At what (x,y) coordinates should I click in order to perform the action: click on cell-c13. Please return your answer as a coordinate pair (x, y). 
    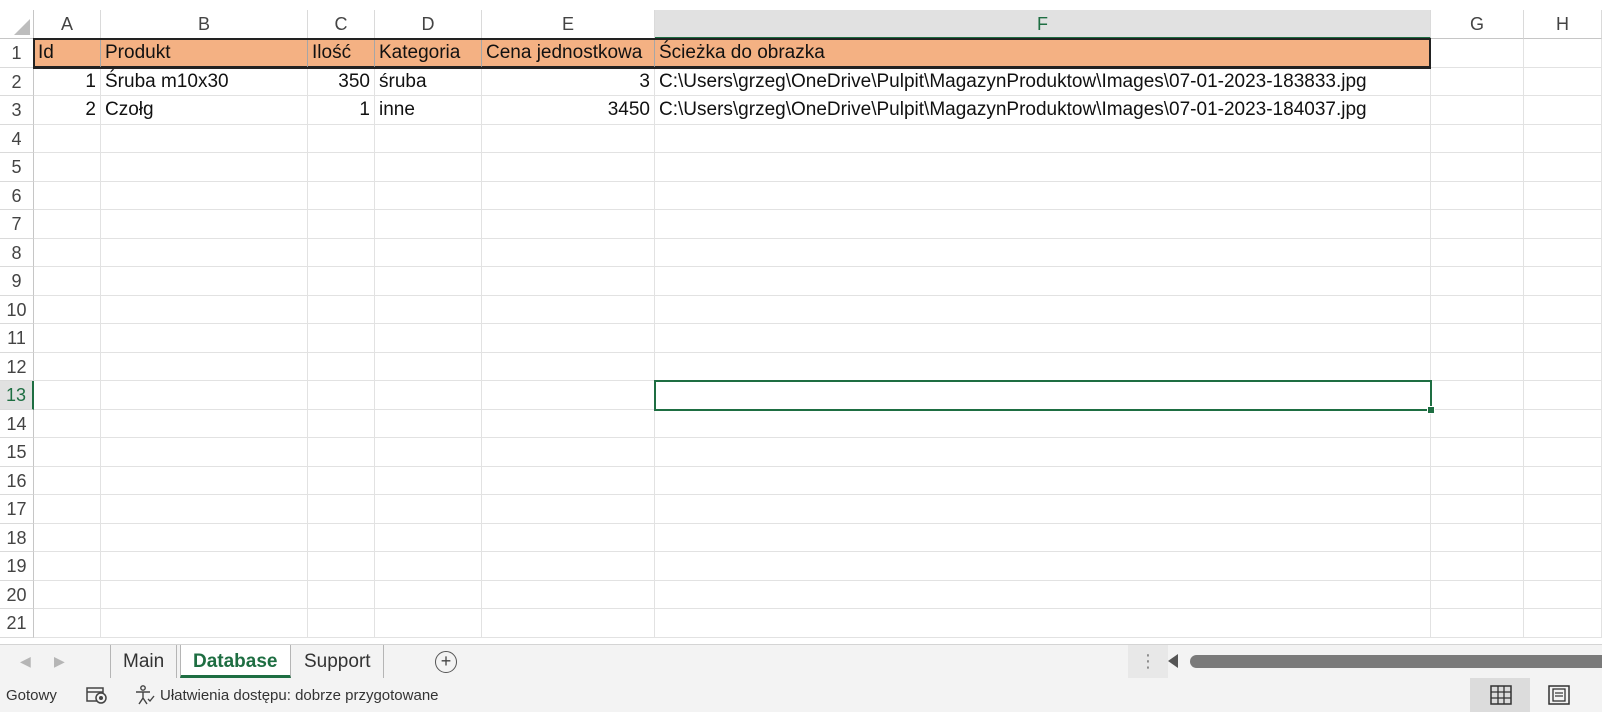
    Looking at the image, I should click on (341, 395).